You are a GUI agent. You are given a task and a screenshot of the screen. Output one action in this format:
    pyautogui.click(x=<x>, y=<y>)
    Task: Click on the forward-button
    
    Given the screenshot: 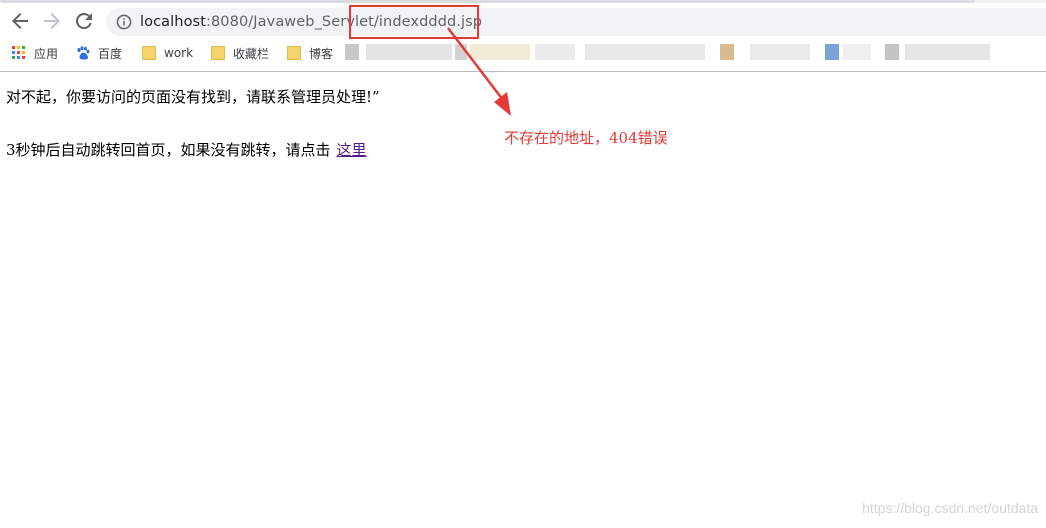 What is the action you would take?
    pyautogui.click(x=52, y=21)
    